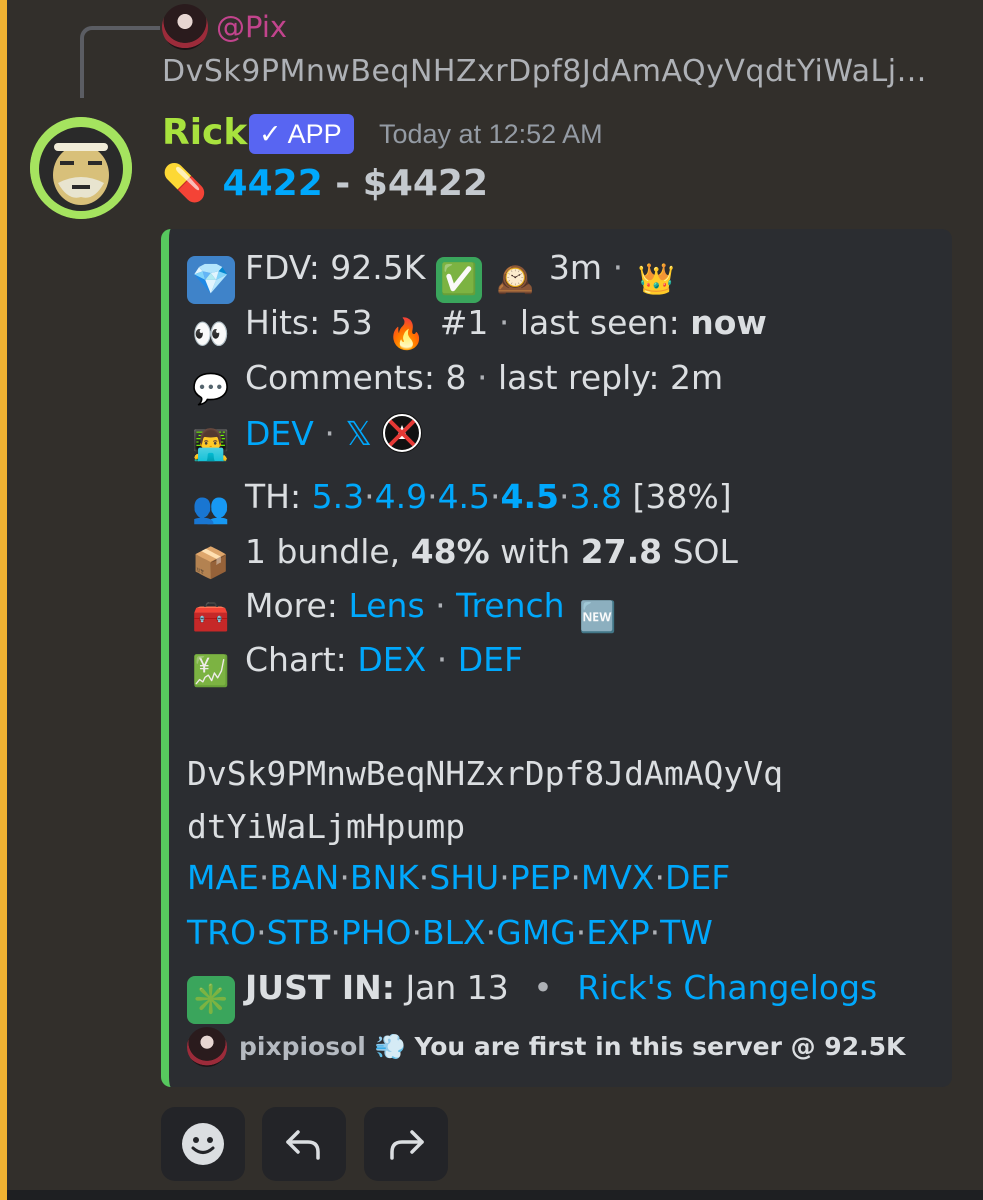 The width and height of the screenshot is (983, 1200). I want to click on more-line: 🧰 More: Lens · Trench 🆕, so click(404, 614).